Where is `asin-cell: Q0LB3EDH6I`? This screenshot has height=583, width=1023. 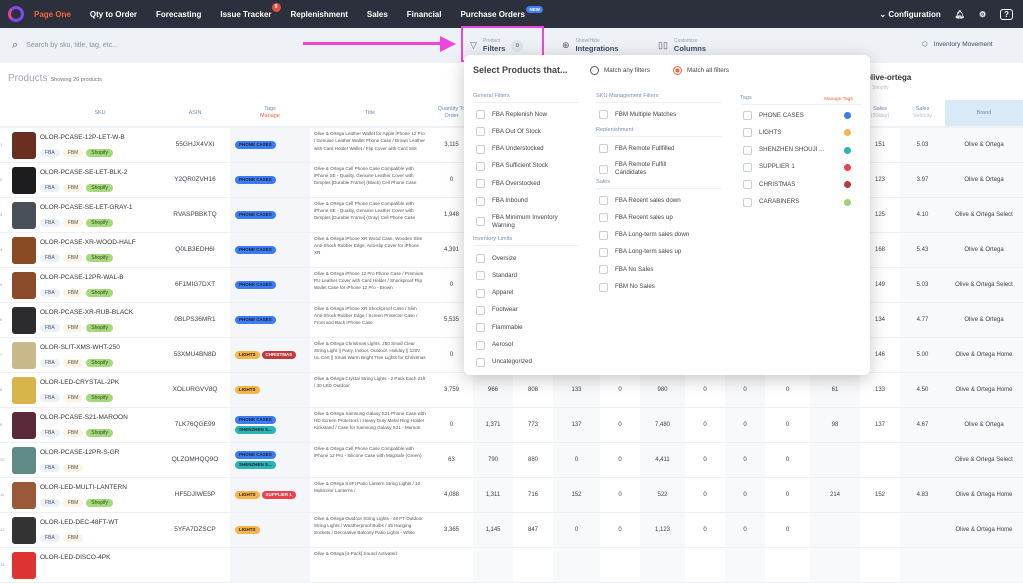 asin-cell: Q0LB3EDH6I is located at coordinates (195, 250).